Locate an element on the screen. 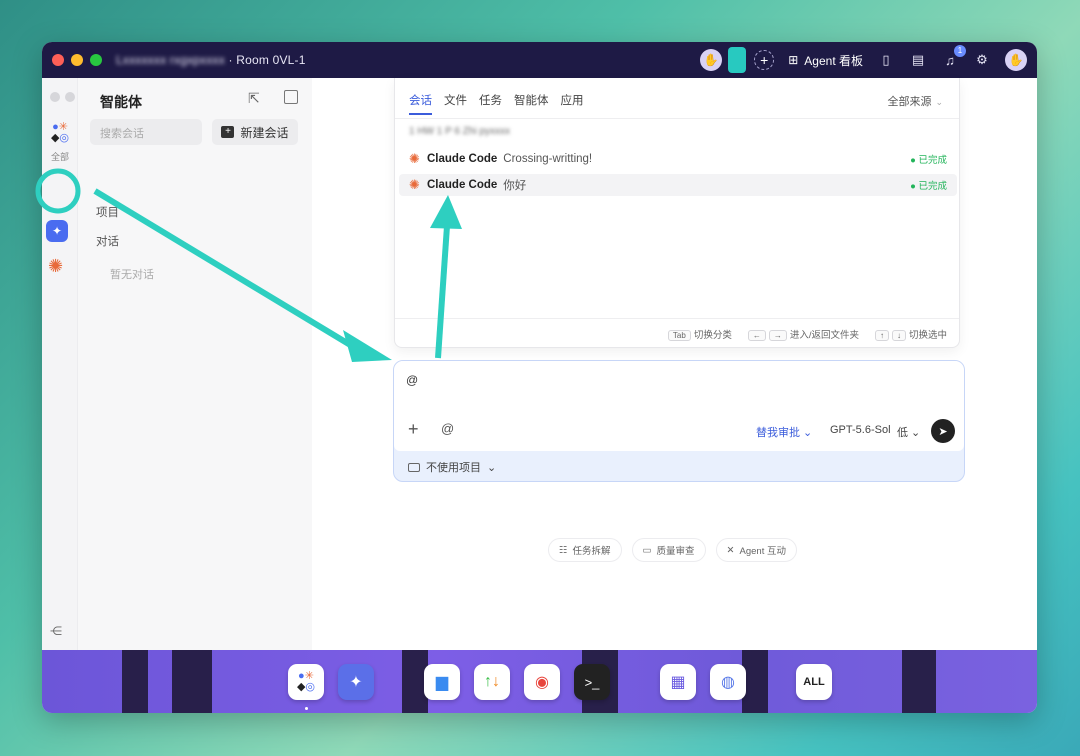 This screenshot has width=1080, height=756. agents-app-icon: ●✳ ◆◎ is located at coordinates (306, 682).